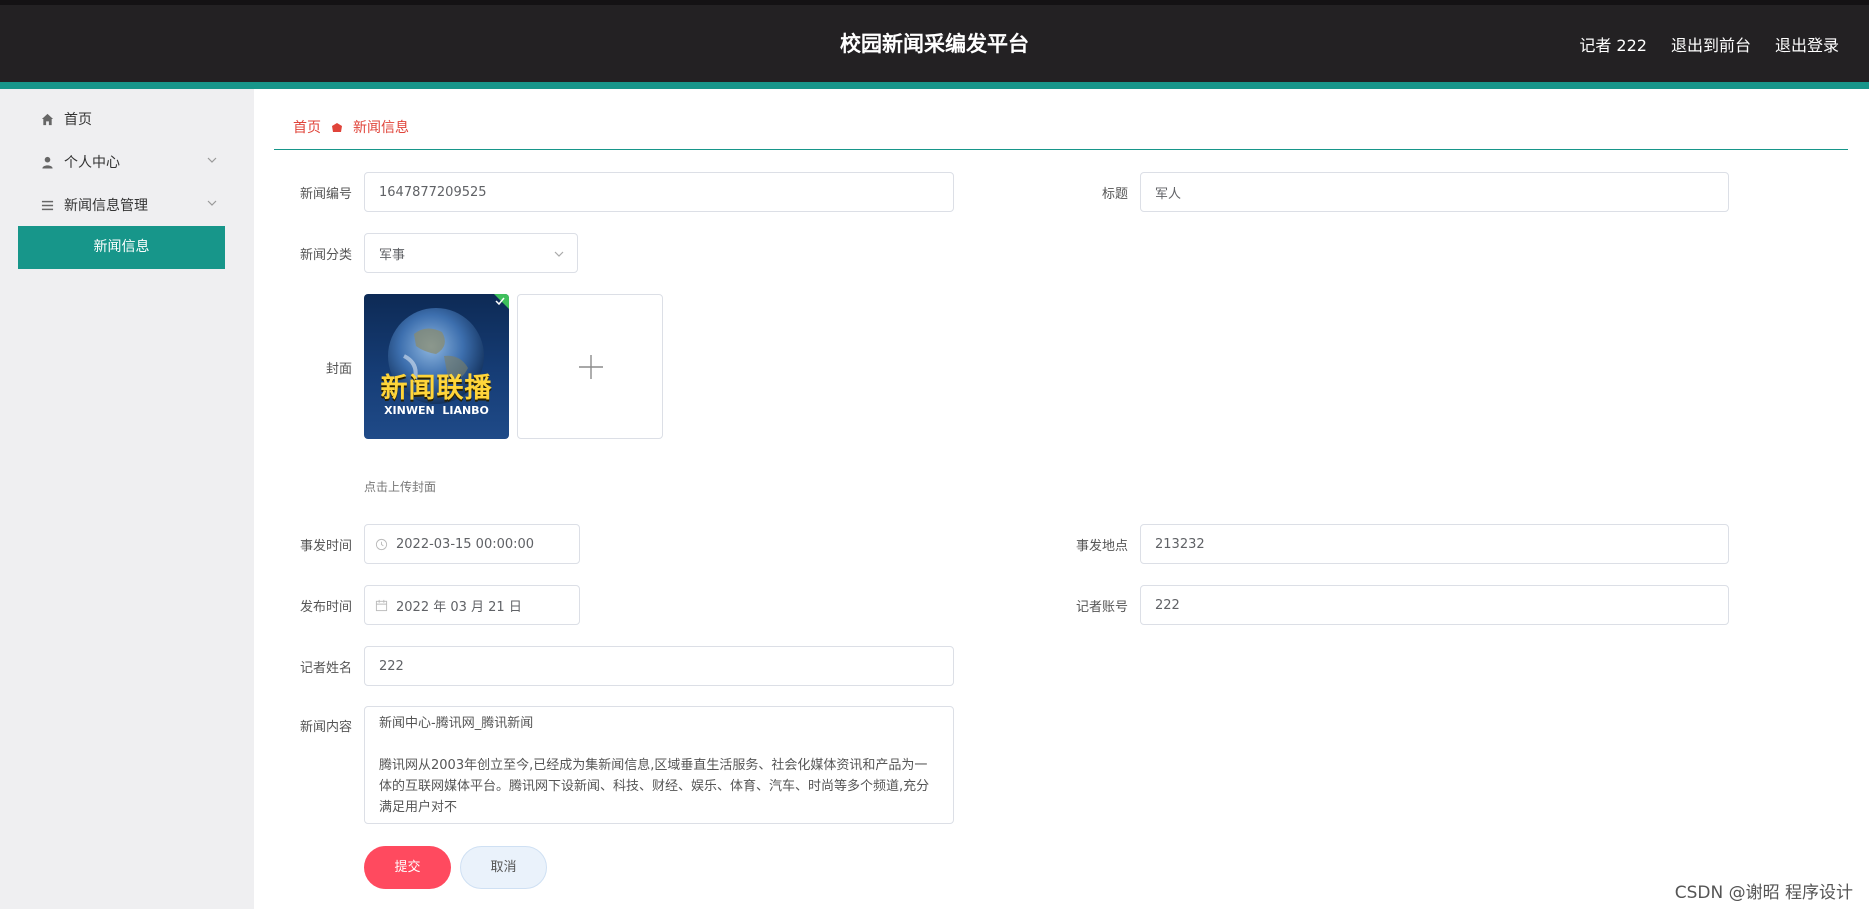 This screenshot has height=909, width=1869. I want to click on cover-subtitle-text: XINWEN LIANBO, so click(436, 410).